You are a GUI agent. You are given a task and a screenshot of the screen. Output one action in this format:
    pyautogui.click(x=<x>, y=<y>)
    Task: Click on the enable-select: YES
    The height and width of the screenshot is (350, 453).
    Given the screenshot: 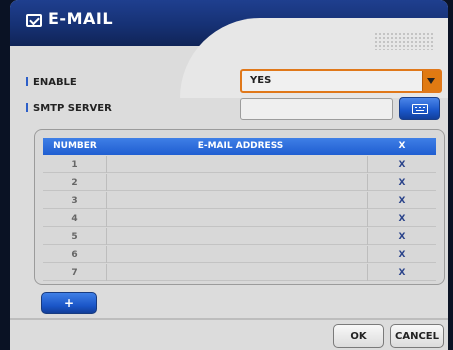 What is the action you would take?
    pyautogui.click(x=341, y=81)
    